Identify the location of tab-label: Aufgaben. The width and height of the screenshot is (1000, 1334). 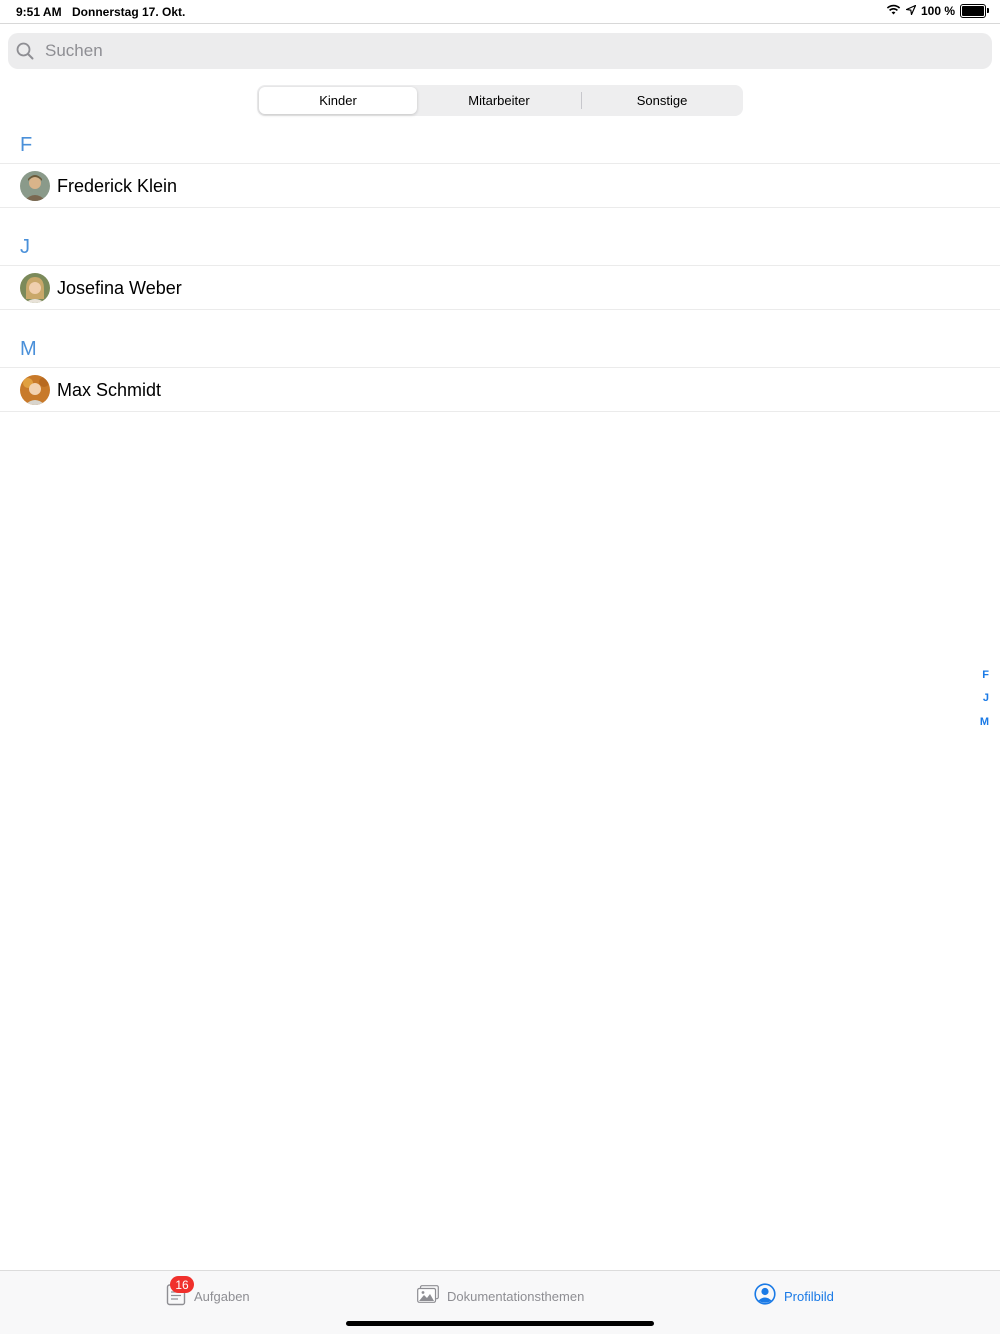
(222, 1296).